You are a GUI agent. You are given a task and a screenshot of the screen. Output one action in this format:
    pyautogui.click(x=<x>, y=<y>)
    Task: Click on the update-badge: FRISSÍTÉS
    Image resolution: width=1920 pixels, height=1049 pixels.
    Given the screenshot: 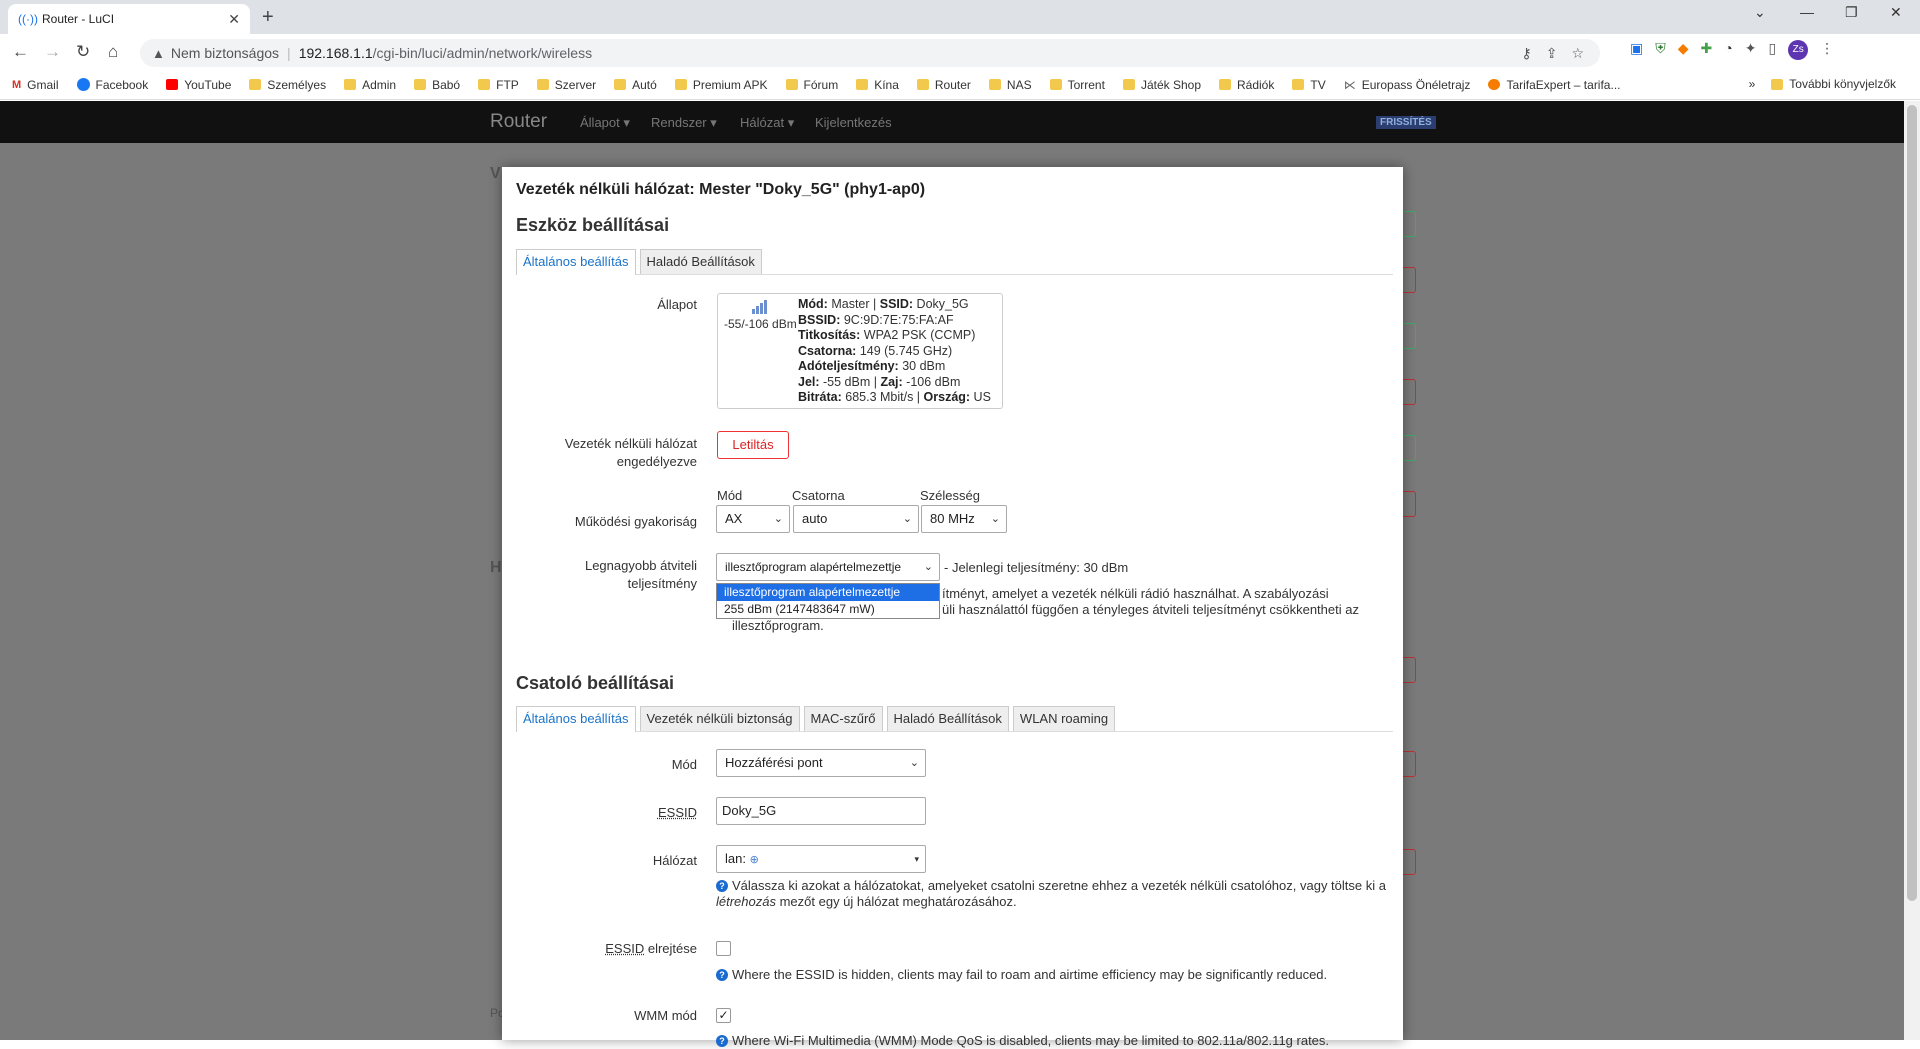 What is the action you would take?
    pyautogui.click(x=1406, y=122)
    